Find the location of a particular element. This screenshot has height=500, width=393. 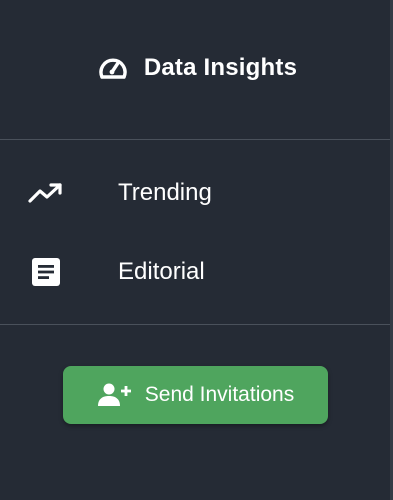

brand-header: Data Insights is located at coordinates (196, 68).